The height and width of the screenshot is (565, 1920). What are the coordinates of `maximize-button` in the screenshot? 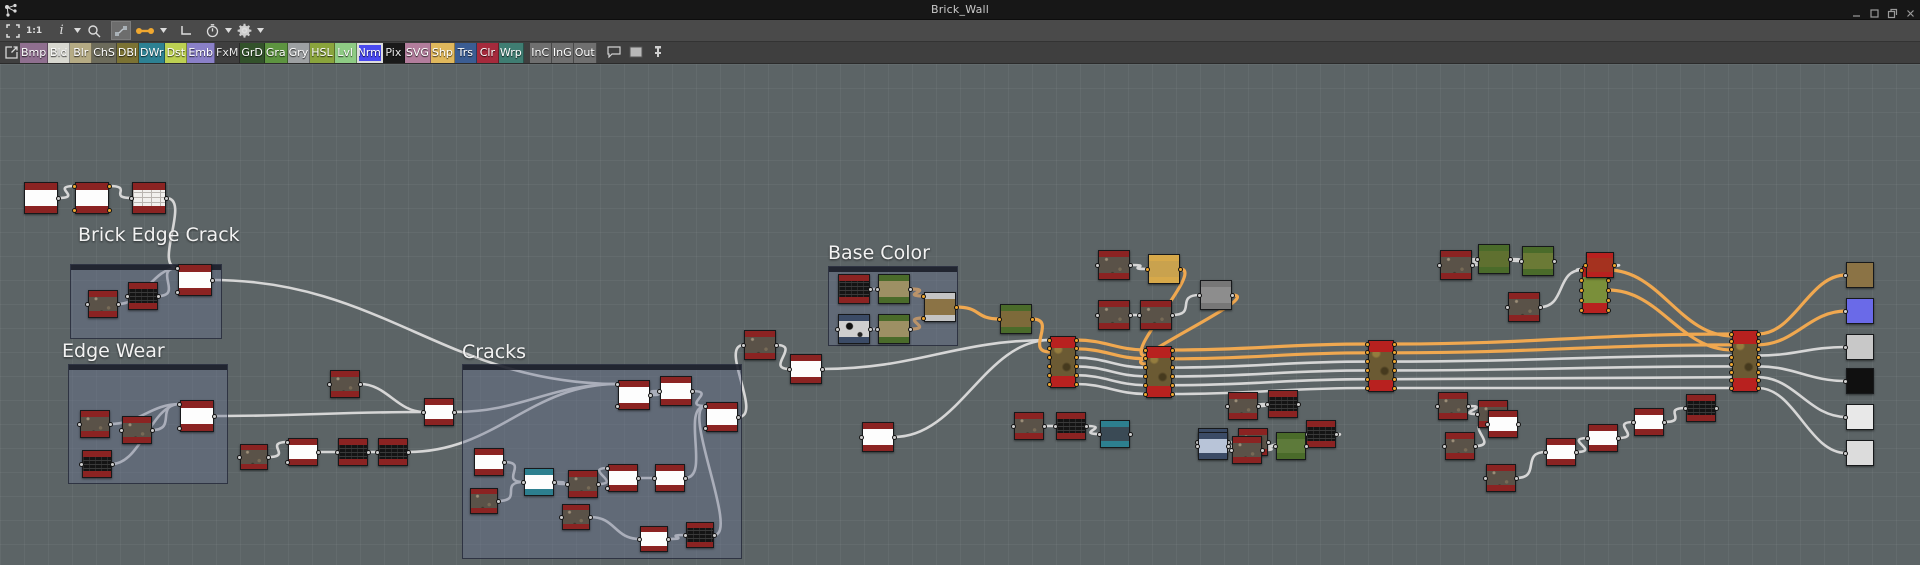 It's located at (1874, 11).